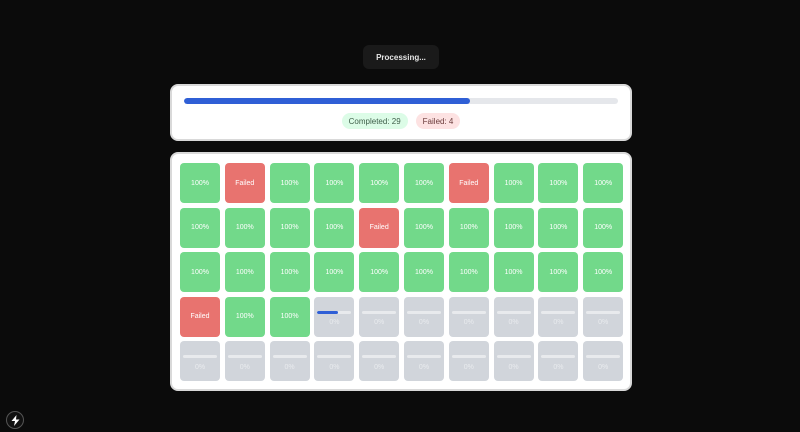  Describe the element at coordinates (438, 121) in the screenshot. I see `failed-badge: Failed: 4` at that location.